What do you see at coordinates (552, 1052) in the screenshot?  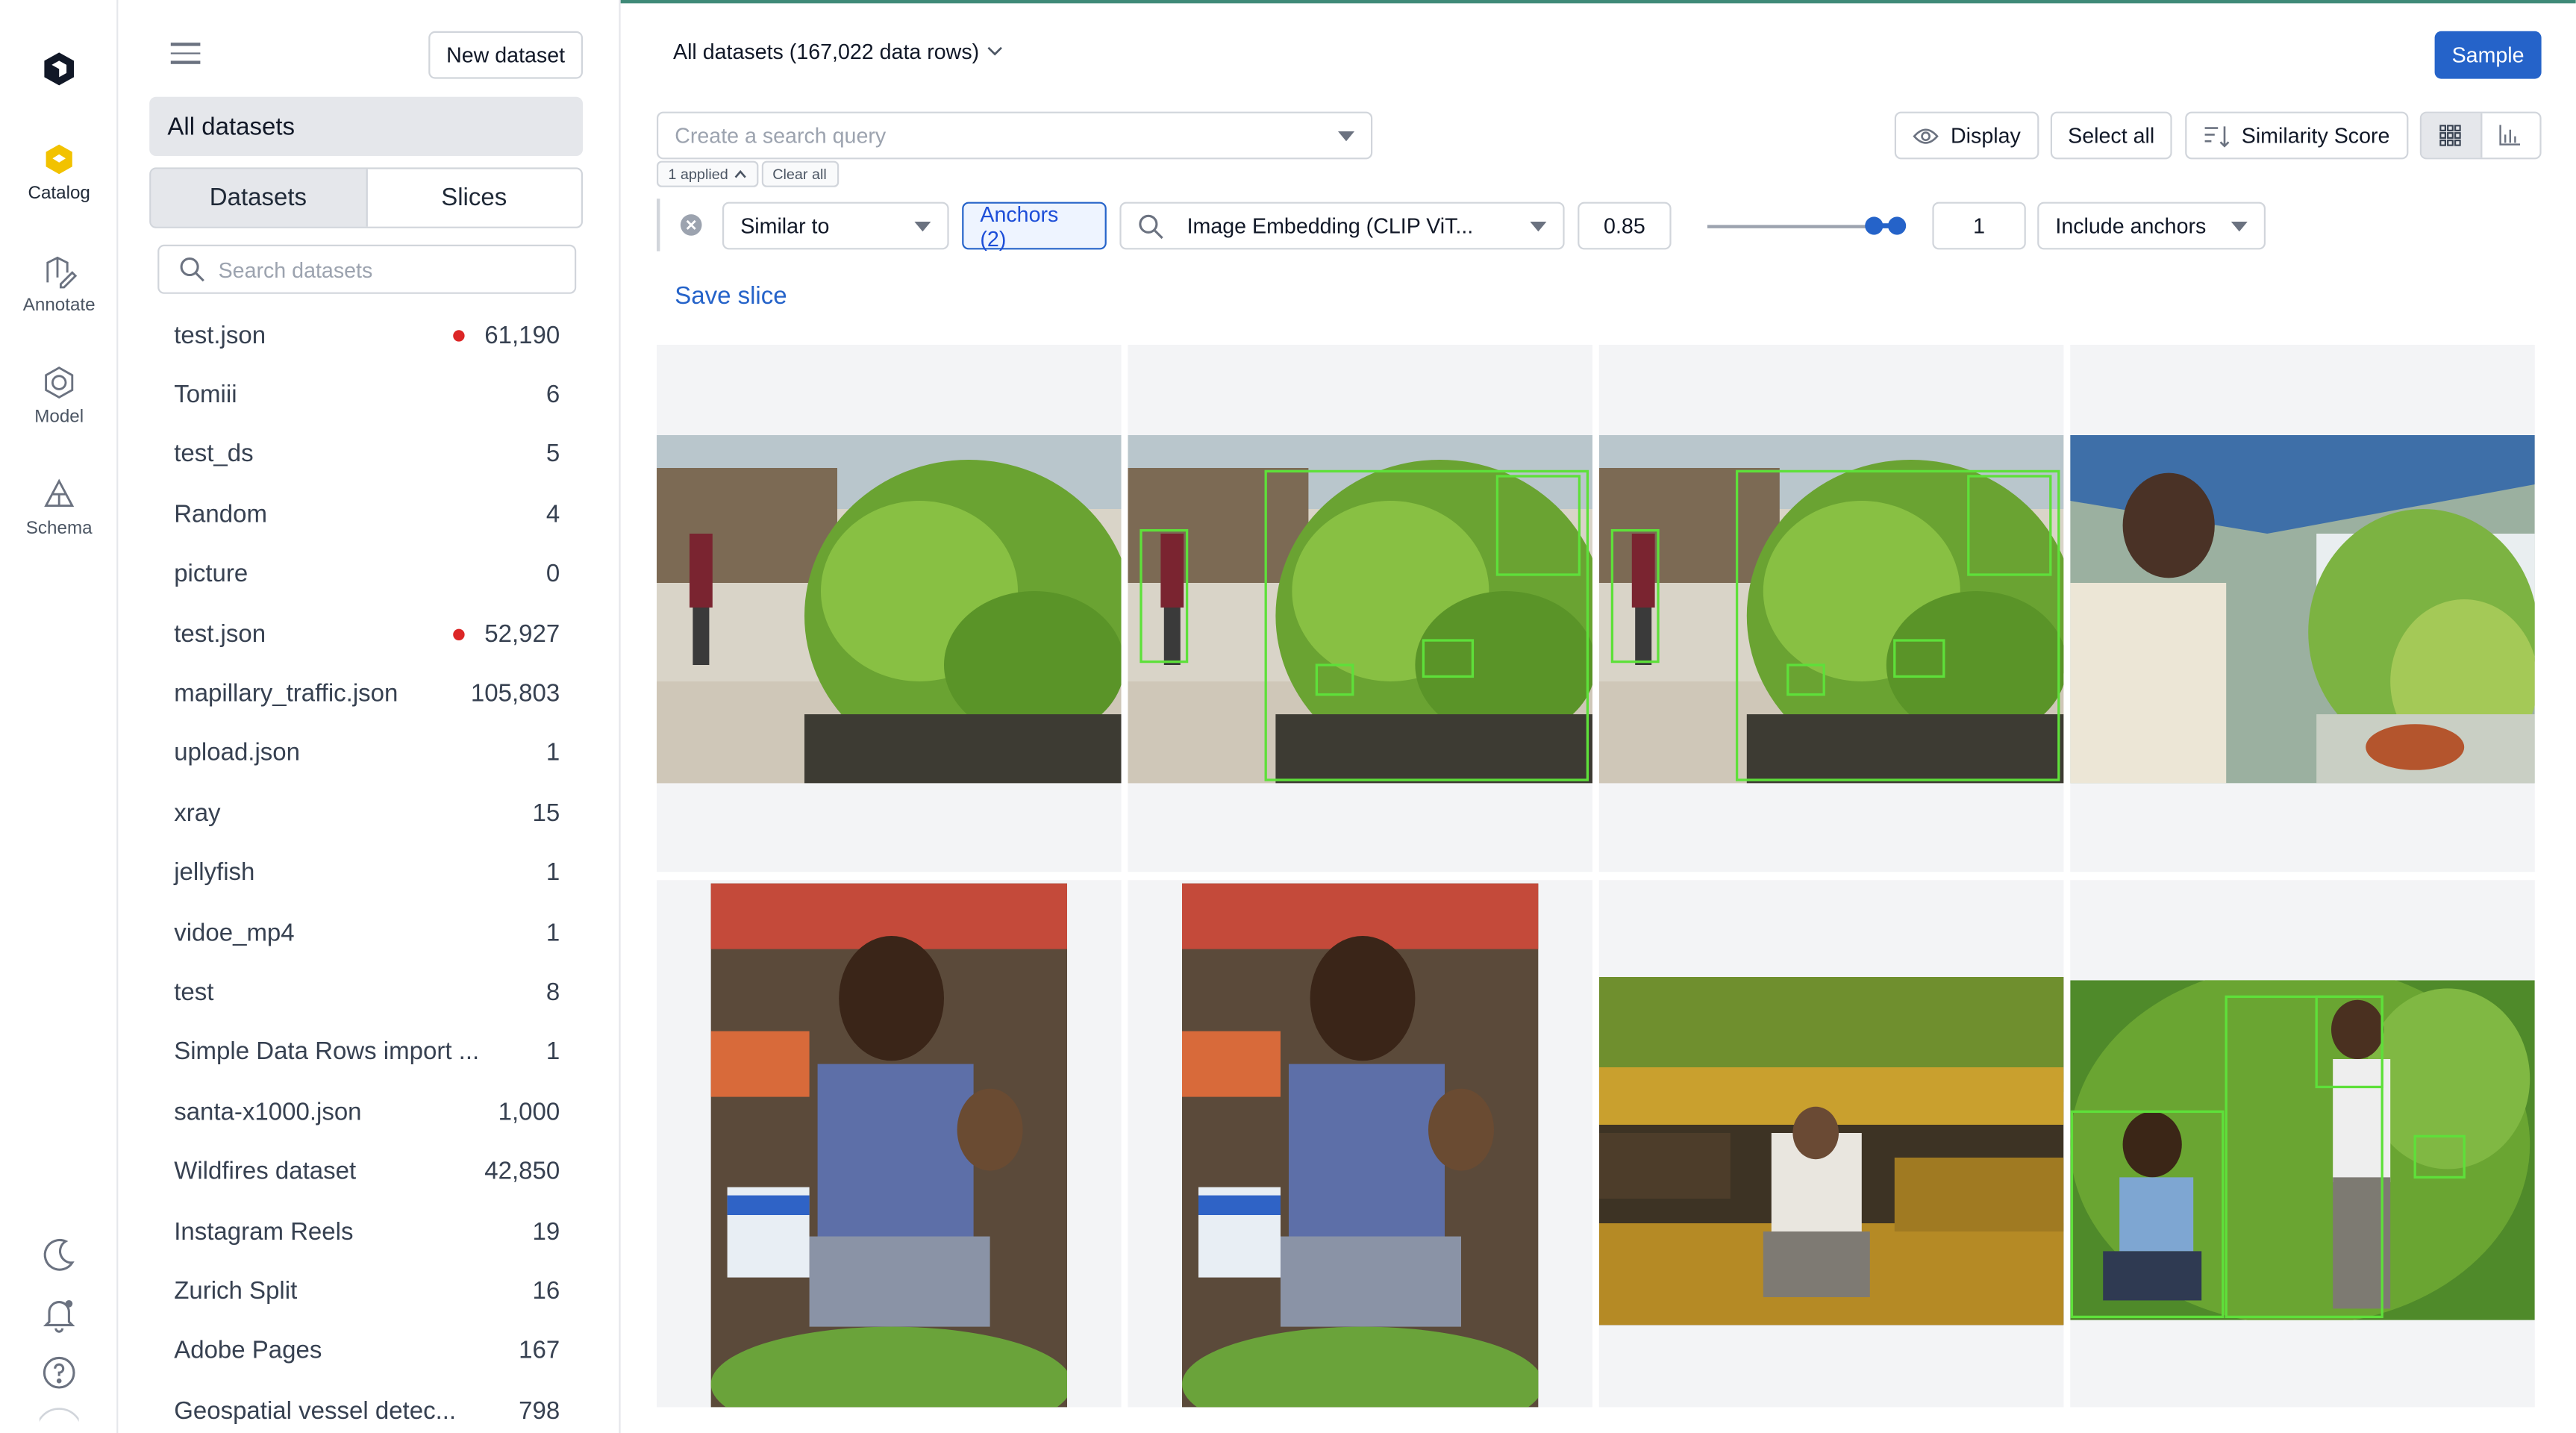 I see `dataset-count: 1` at bounding box center [552, 1052].